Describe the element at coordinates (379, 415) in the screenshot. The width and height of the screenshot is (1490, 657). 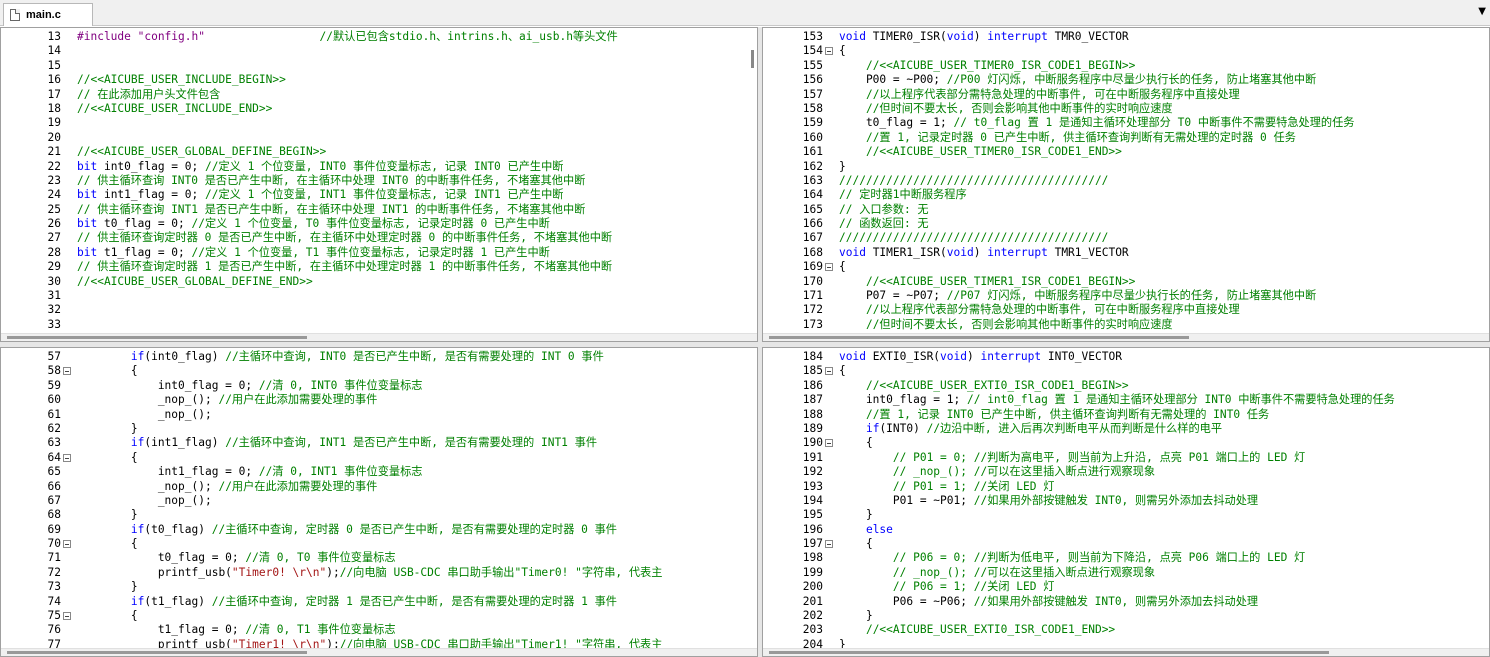
I see `code-line: 61 _nop_();` at that location.